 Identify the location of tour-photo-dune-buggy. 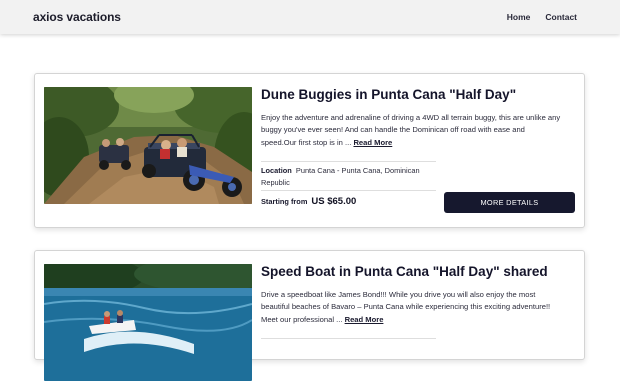
(148, 145).